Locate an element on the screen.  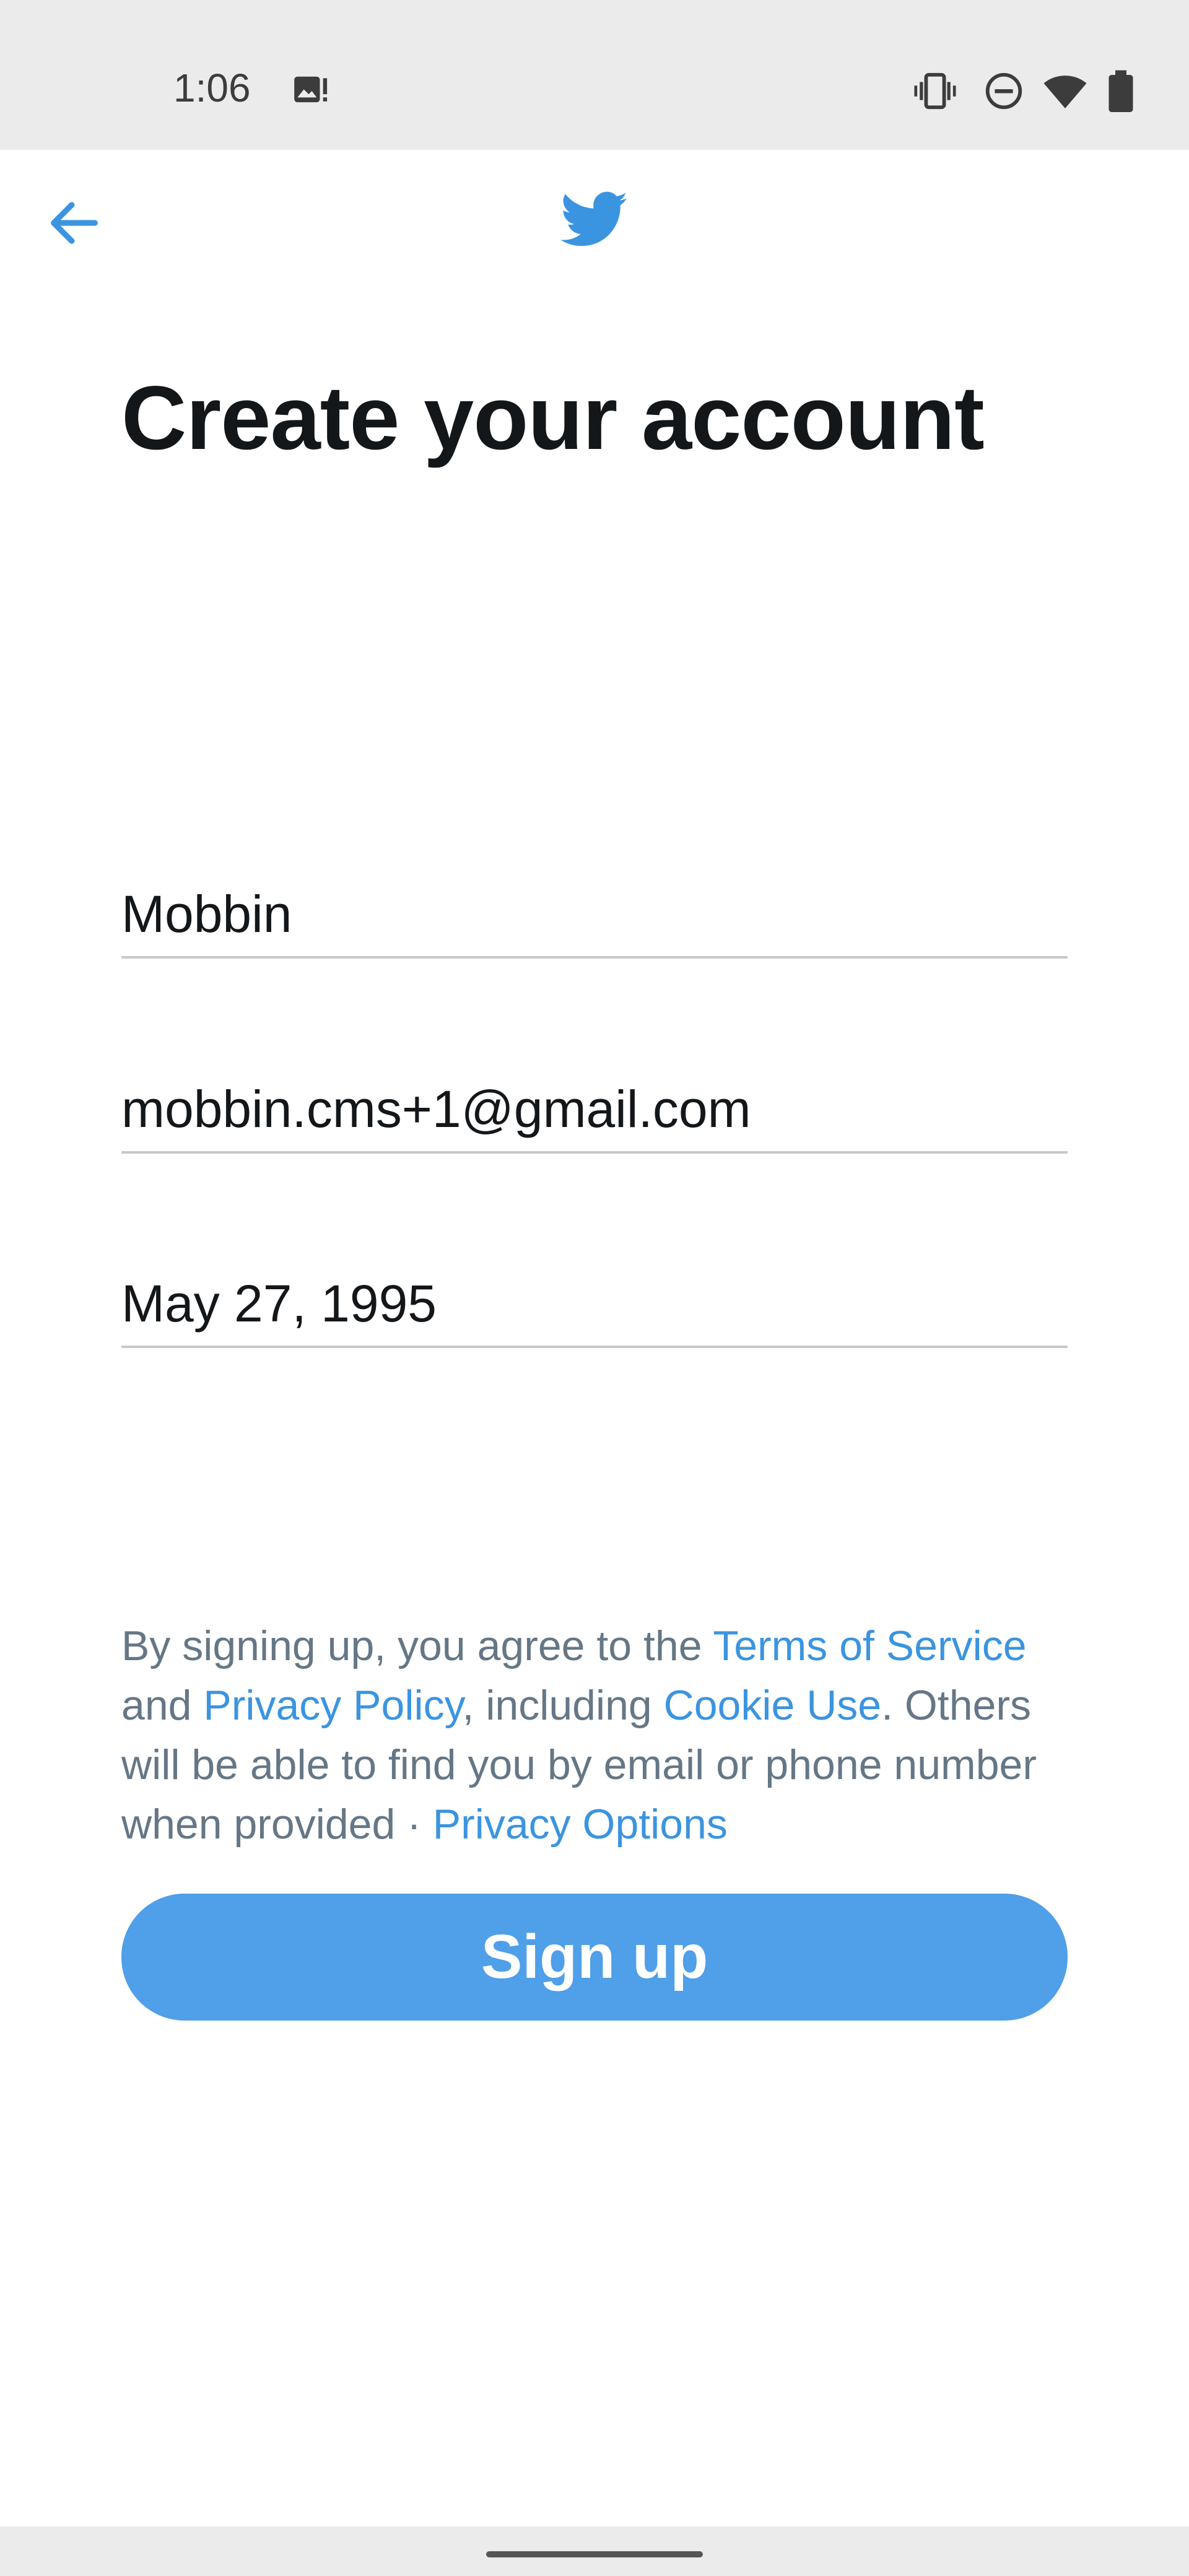
battery-icon is located at coordinates (1121, 93).